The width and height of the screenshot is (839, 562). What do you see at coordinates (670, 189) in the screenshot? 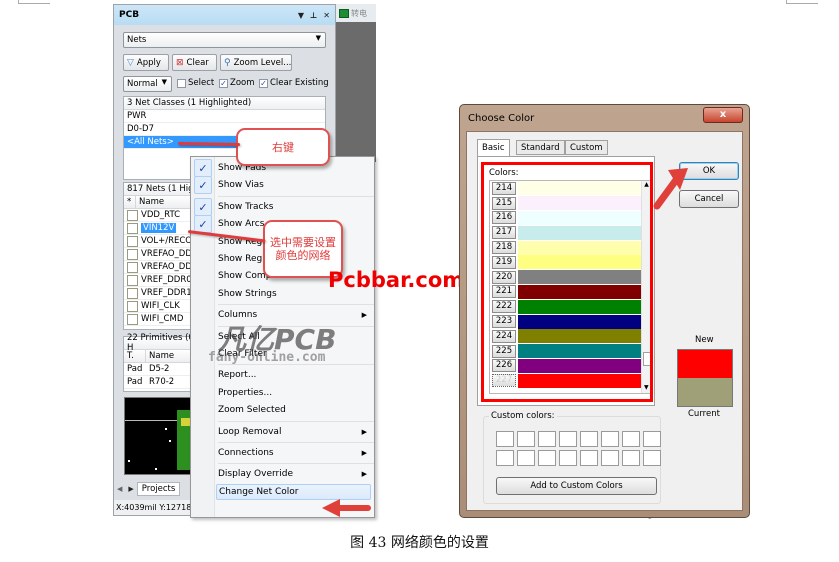
I see `arrow-to-ok-button` at bounding box center [670, 189].